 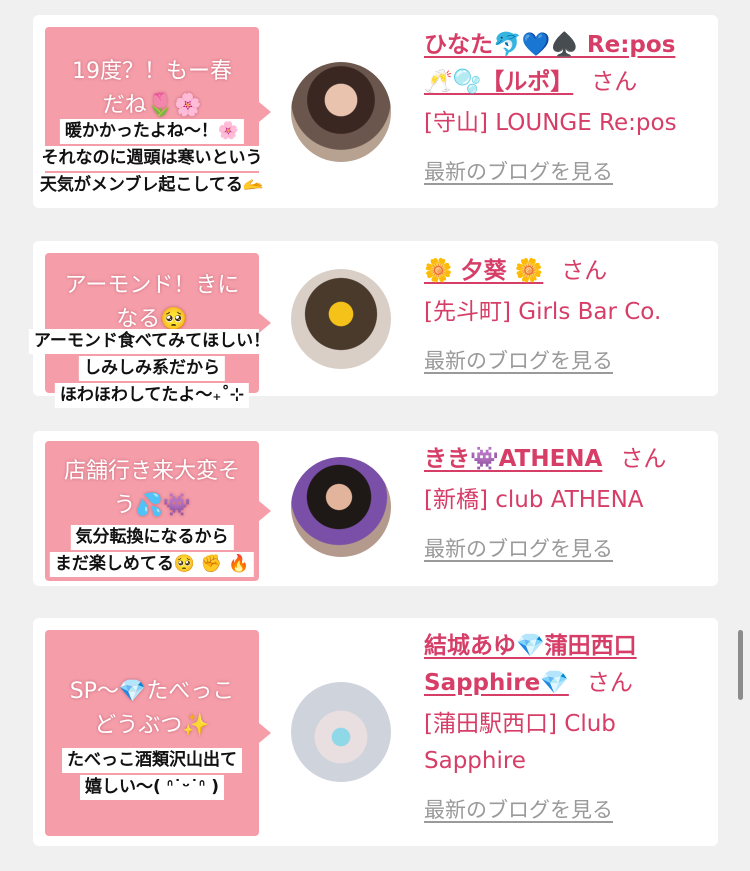 I want to click on post-caption: たべっこ酒類沢山出て 嬉しい〜( ᐢ˙ᵕ˙ᐢ ), so click(x=152, y=775).